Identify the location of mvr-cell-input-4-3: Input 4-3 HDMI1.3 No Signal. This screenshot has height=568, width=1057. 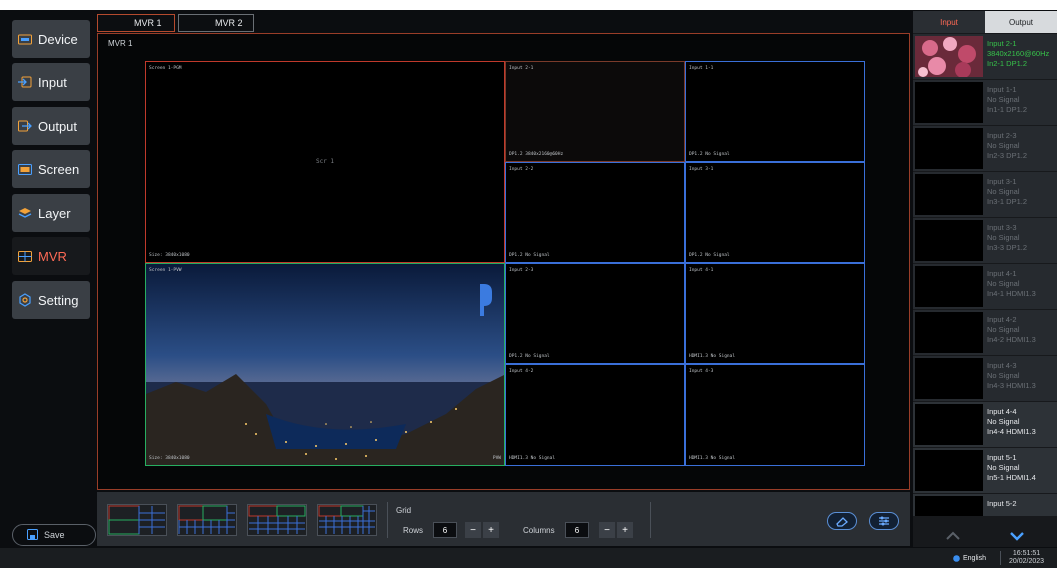
(775, 415).